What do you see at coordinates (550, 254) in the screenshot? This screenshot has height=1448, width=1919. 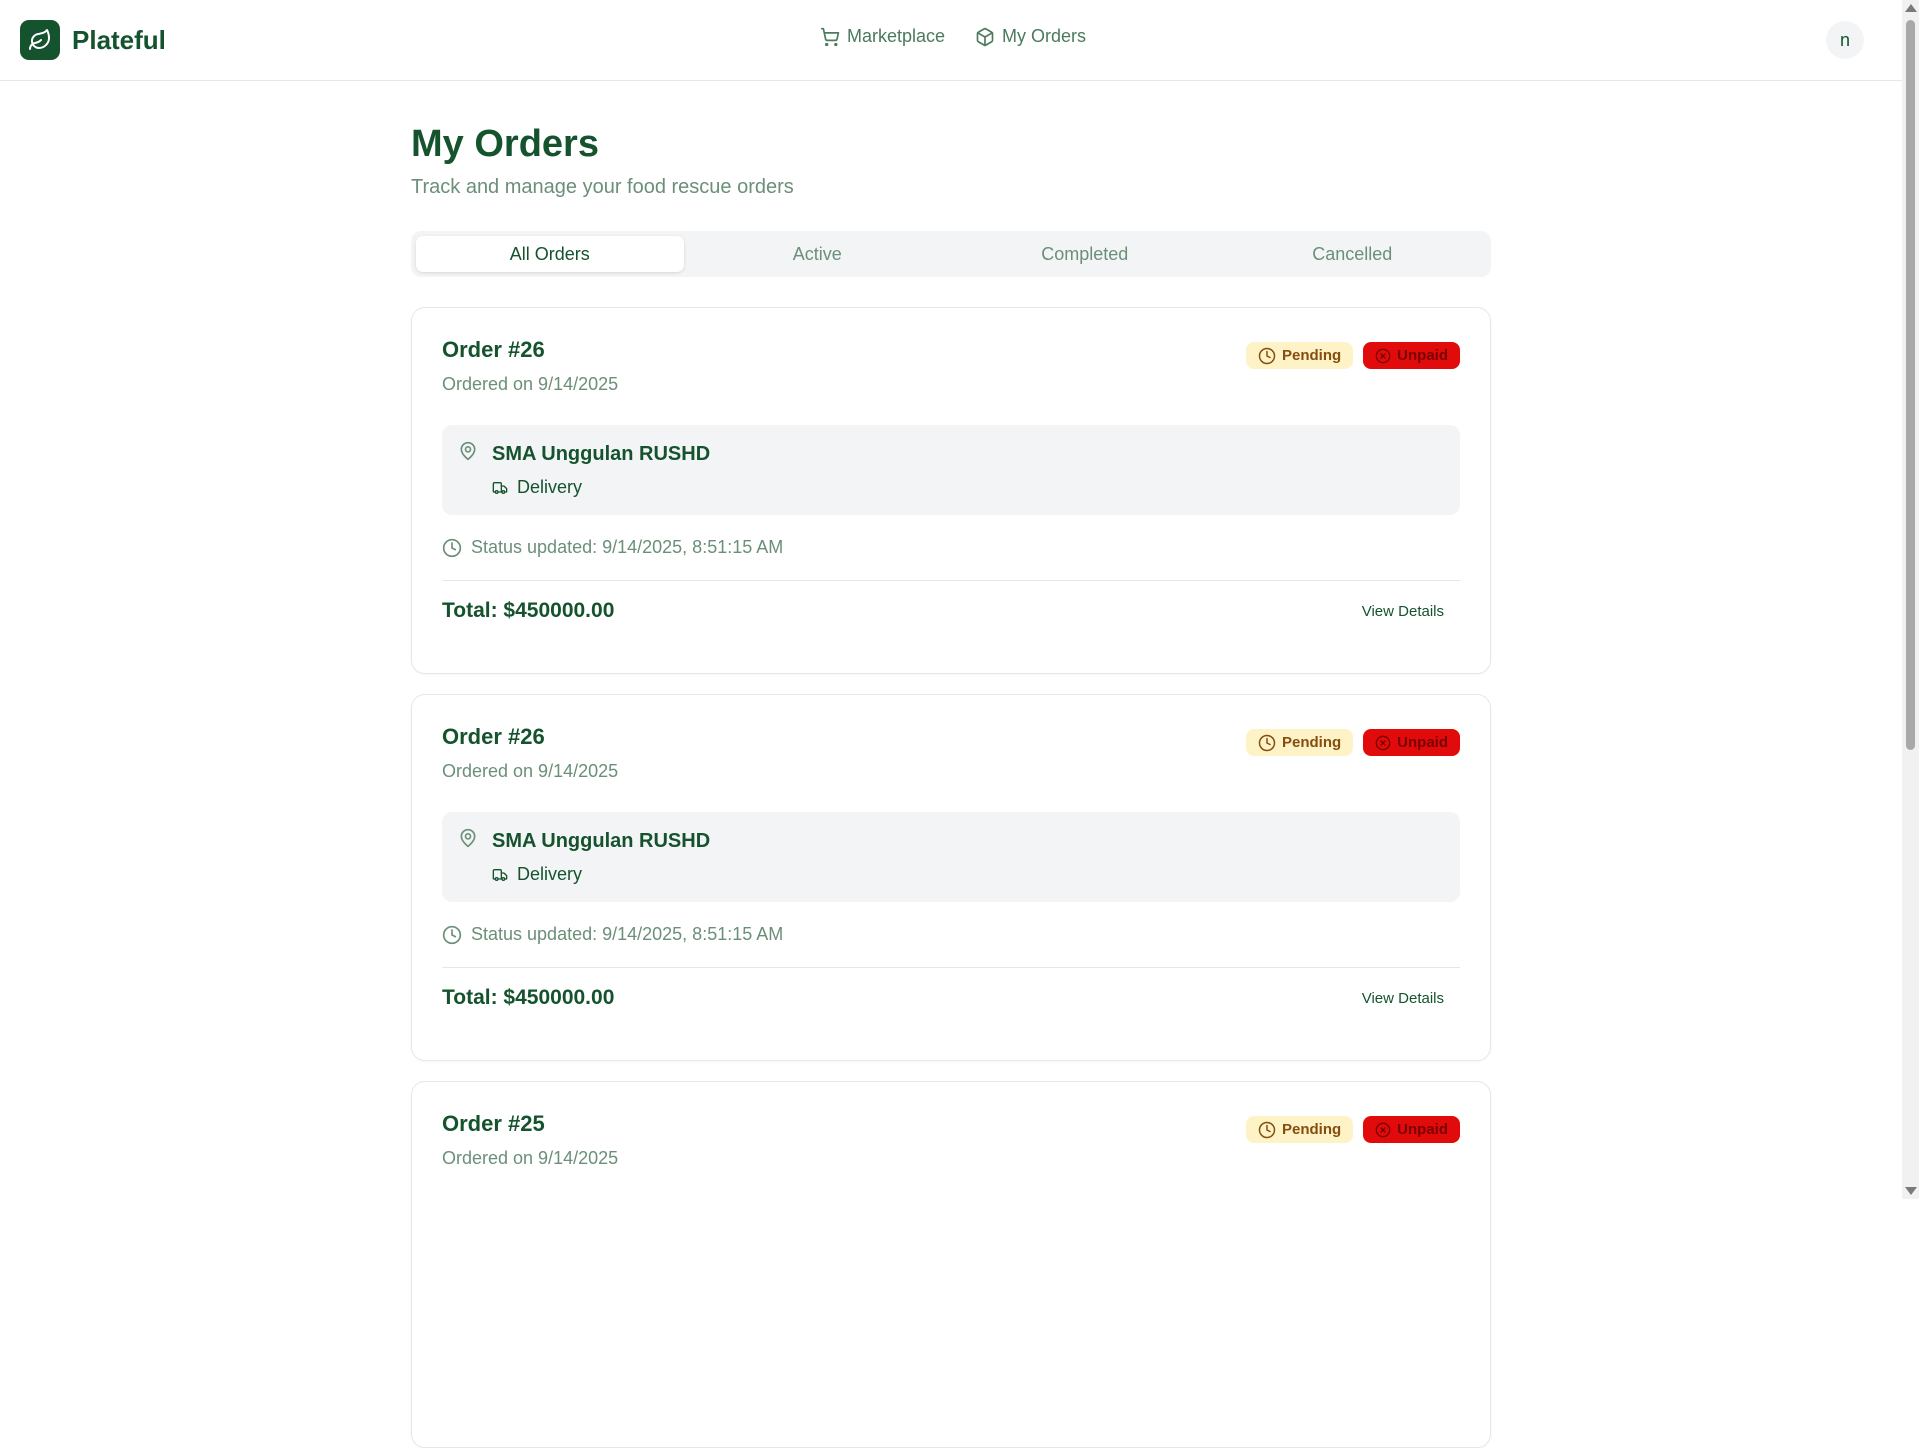 I see `tab-all-orders: All Orders` at bounding box center [550, 254].